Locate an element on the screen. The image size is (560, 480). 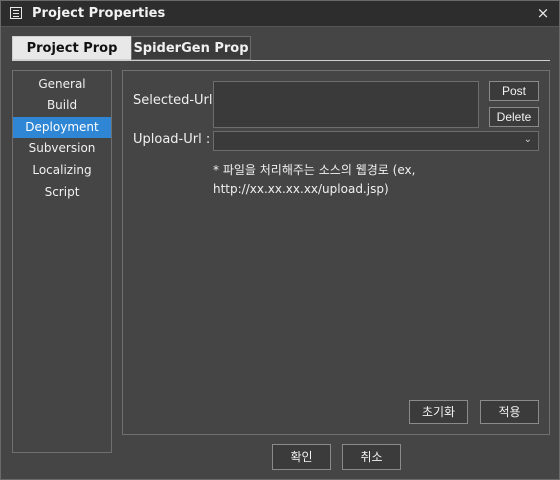
sidebar-item-general: General is located at coordinates (62, 84).